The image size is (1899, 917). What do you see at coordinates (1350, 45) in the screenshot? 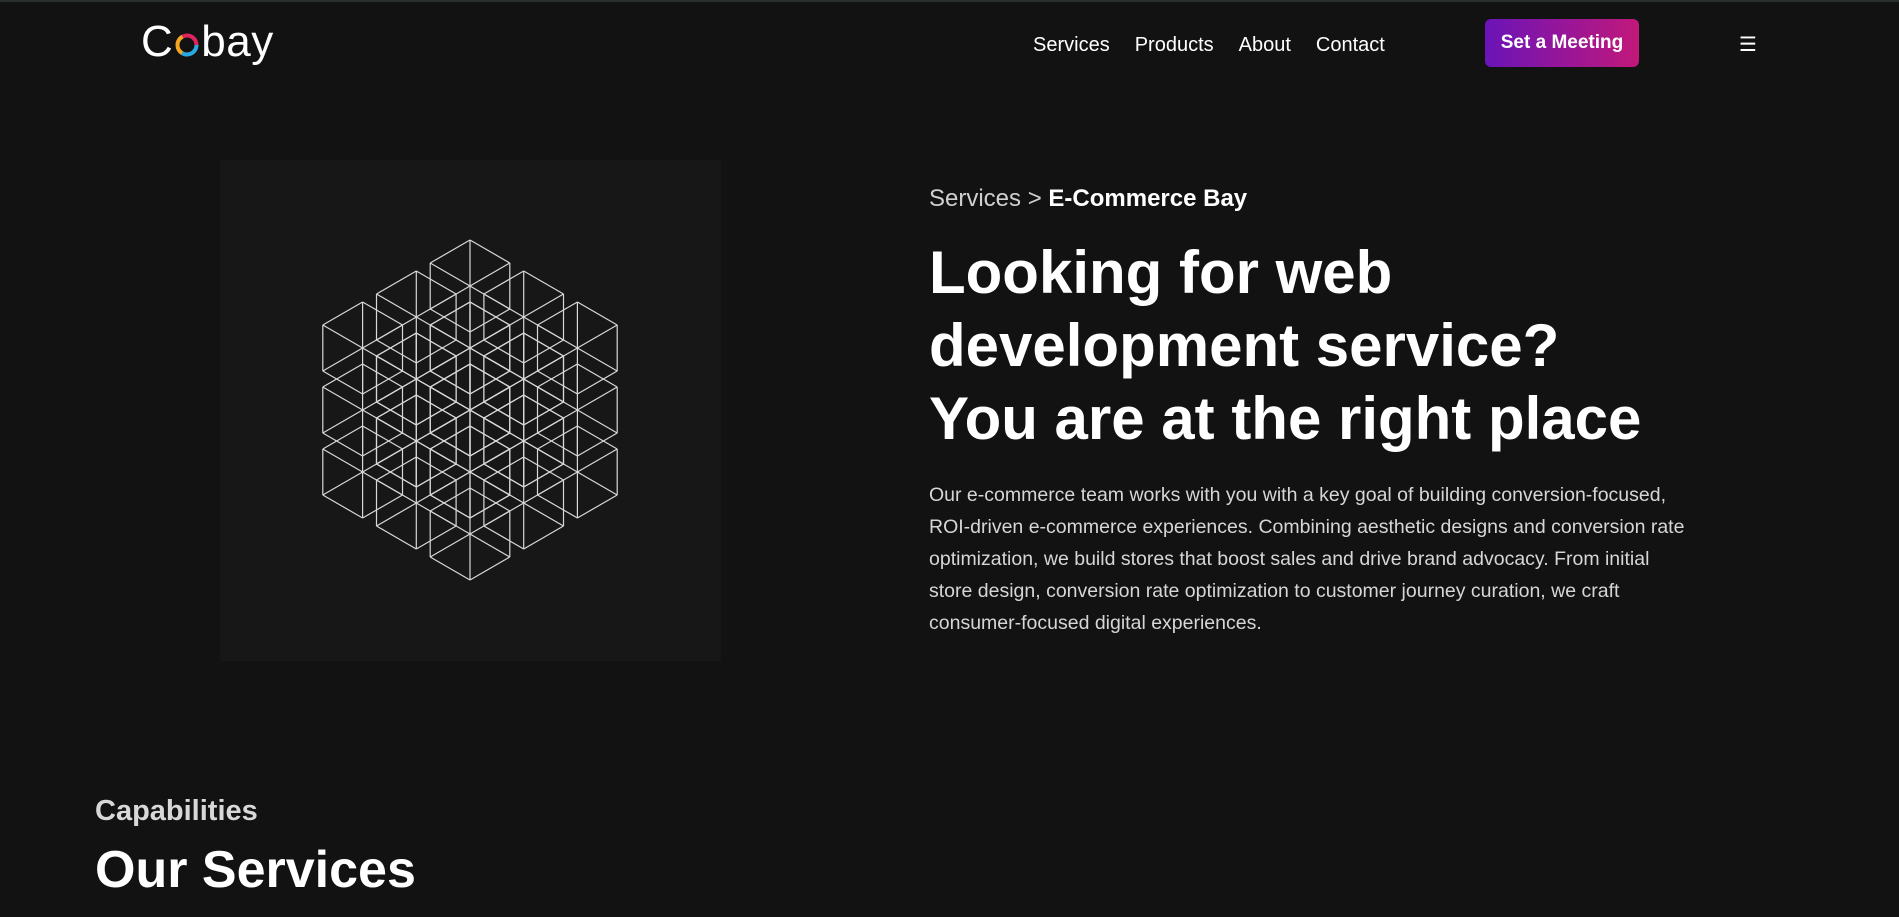
I see `nav-contact: Contact` at bounding box center [1350, 45].